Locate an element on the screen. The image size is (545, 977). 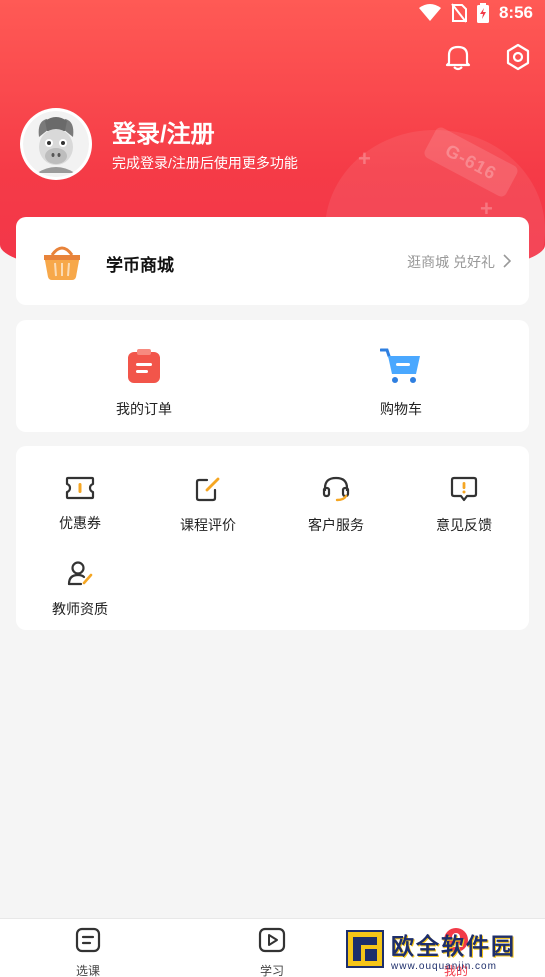
edit-icon is located at coordinates (208, 491).